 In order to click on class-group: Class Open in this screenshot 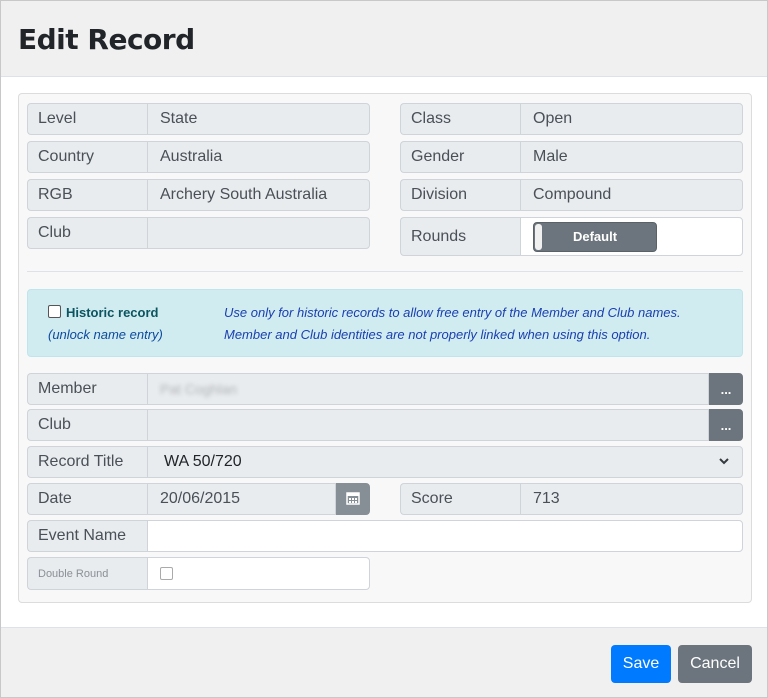, I will do `click(571, 119)`.